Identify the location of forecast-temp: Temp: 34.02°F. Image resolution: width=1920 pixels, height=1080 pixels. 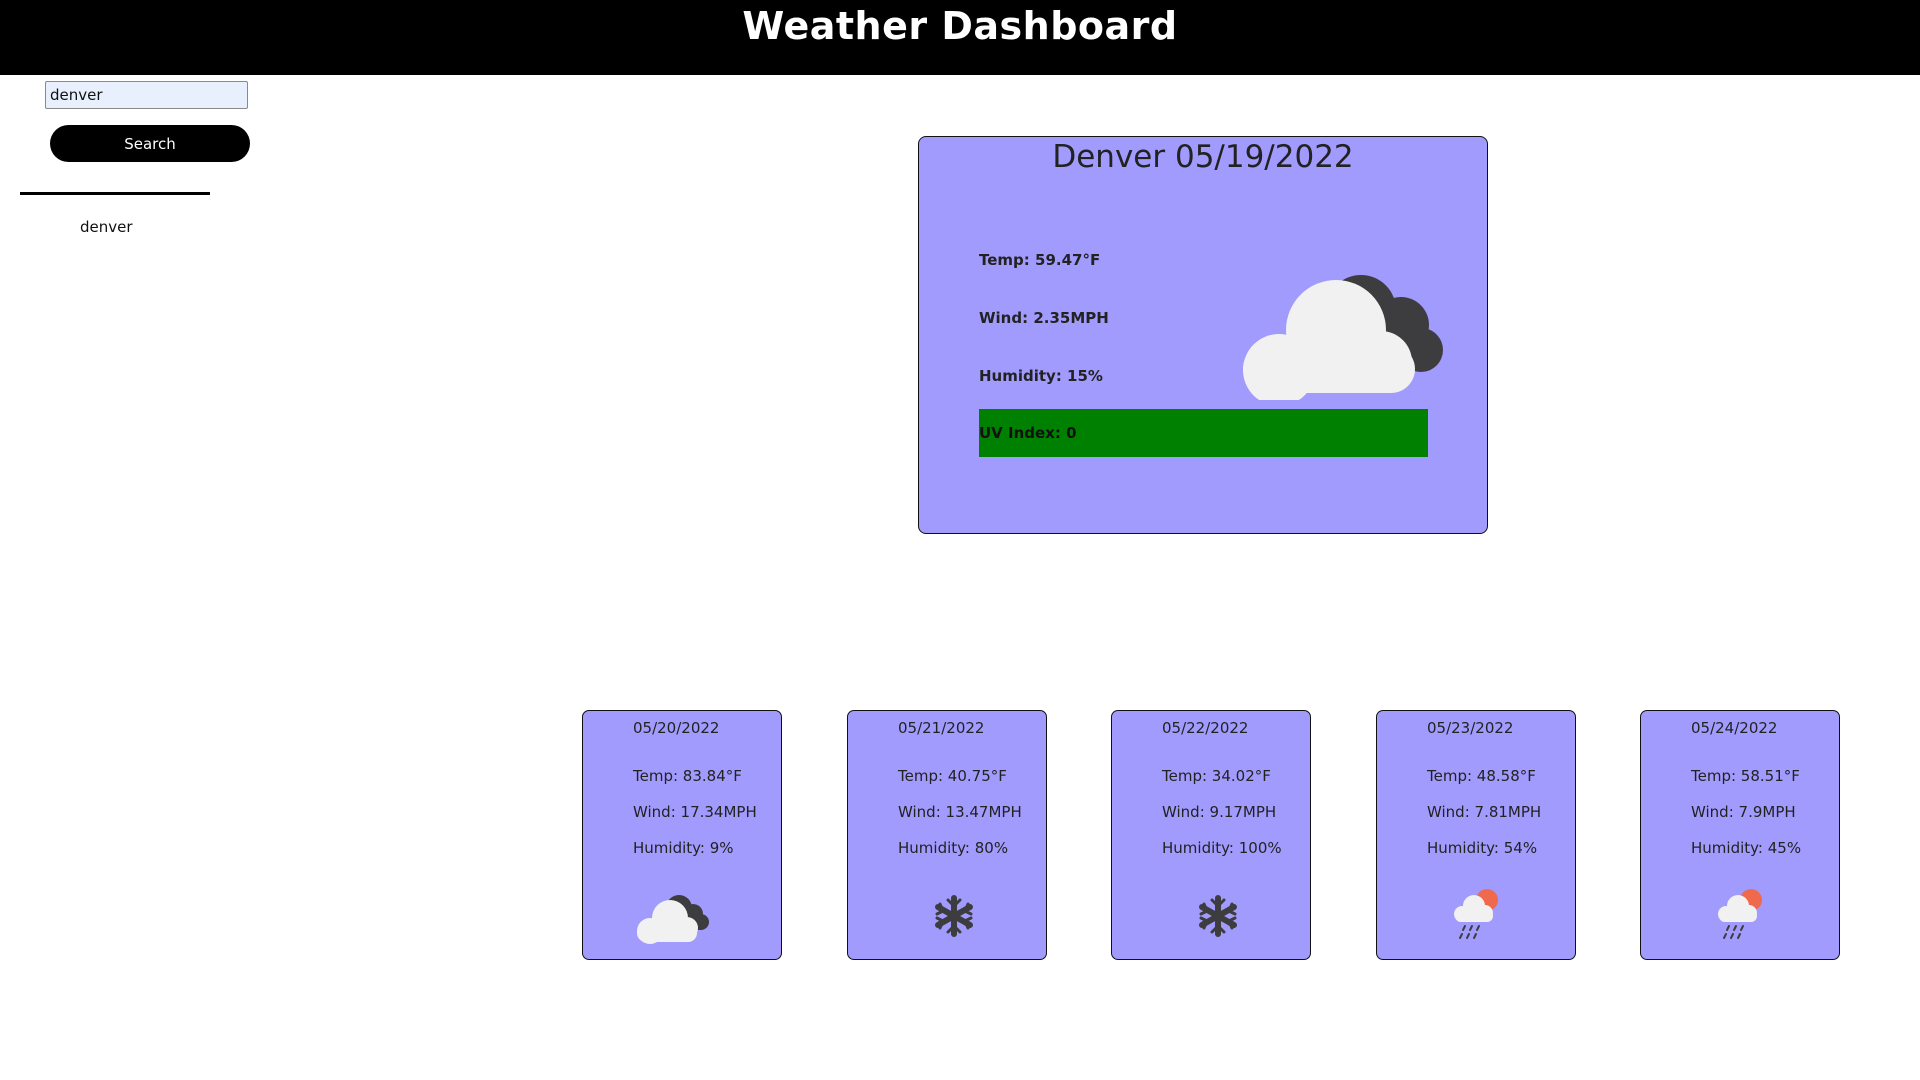
(1216, 776).